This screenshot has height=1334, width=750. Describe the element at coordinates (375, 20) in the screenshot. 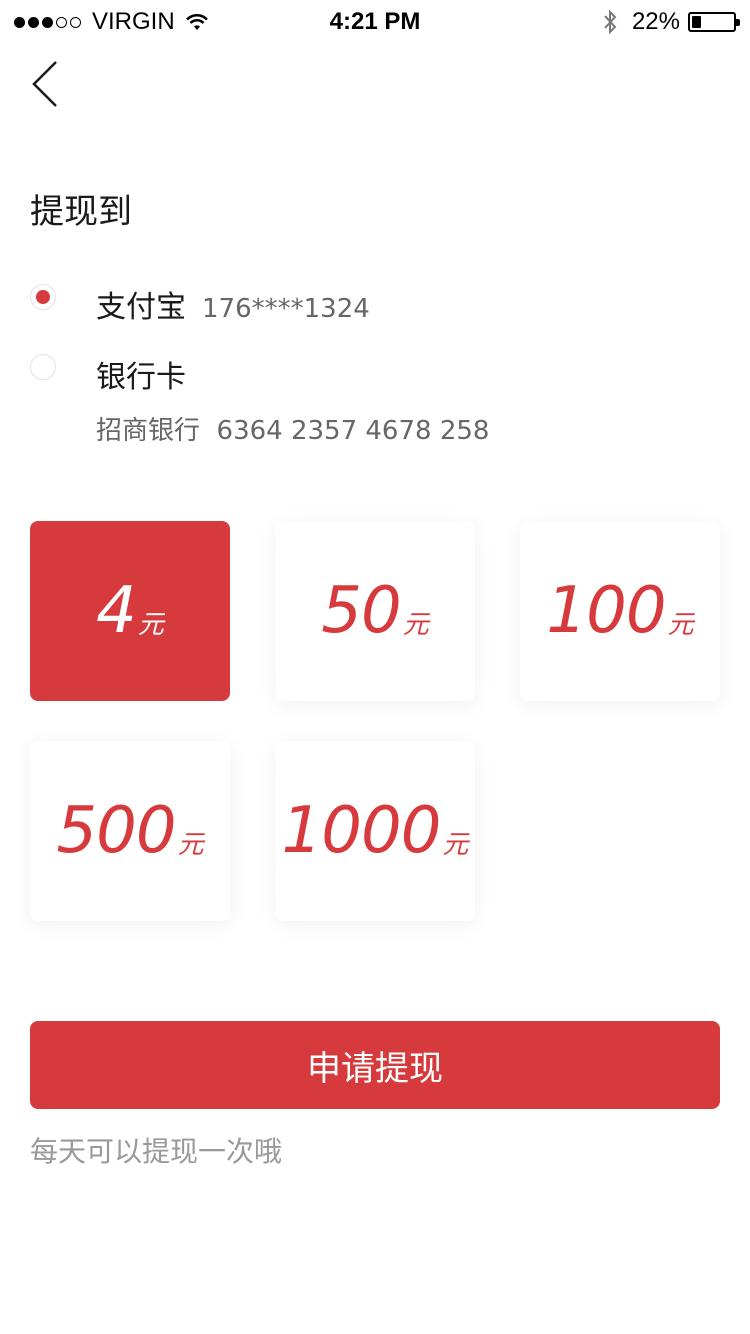

I see `status-bar: VIRGIN 4:21 PM 22%` at that location.